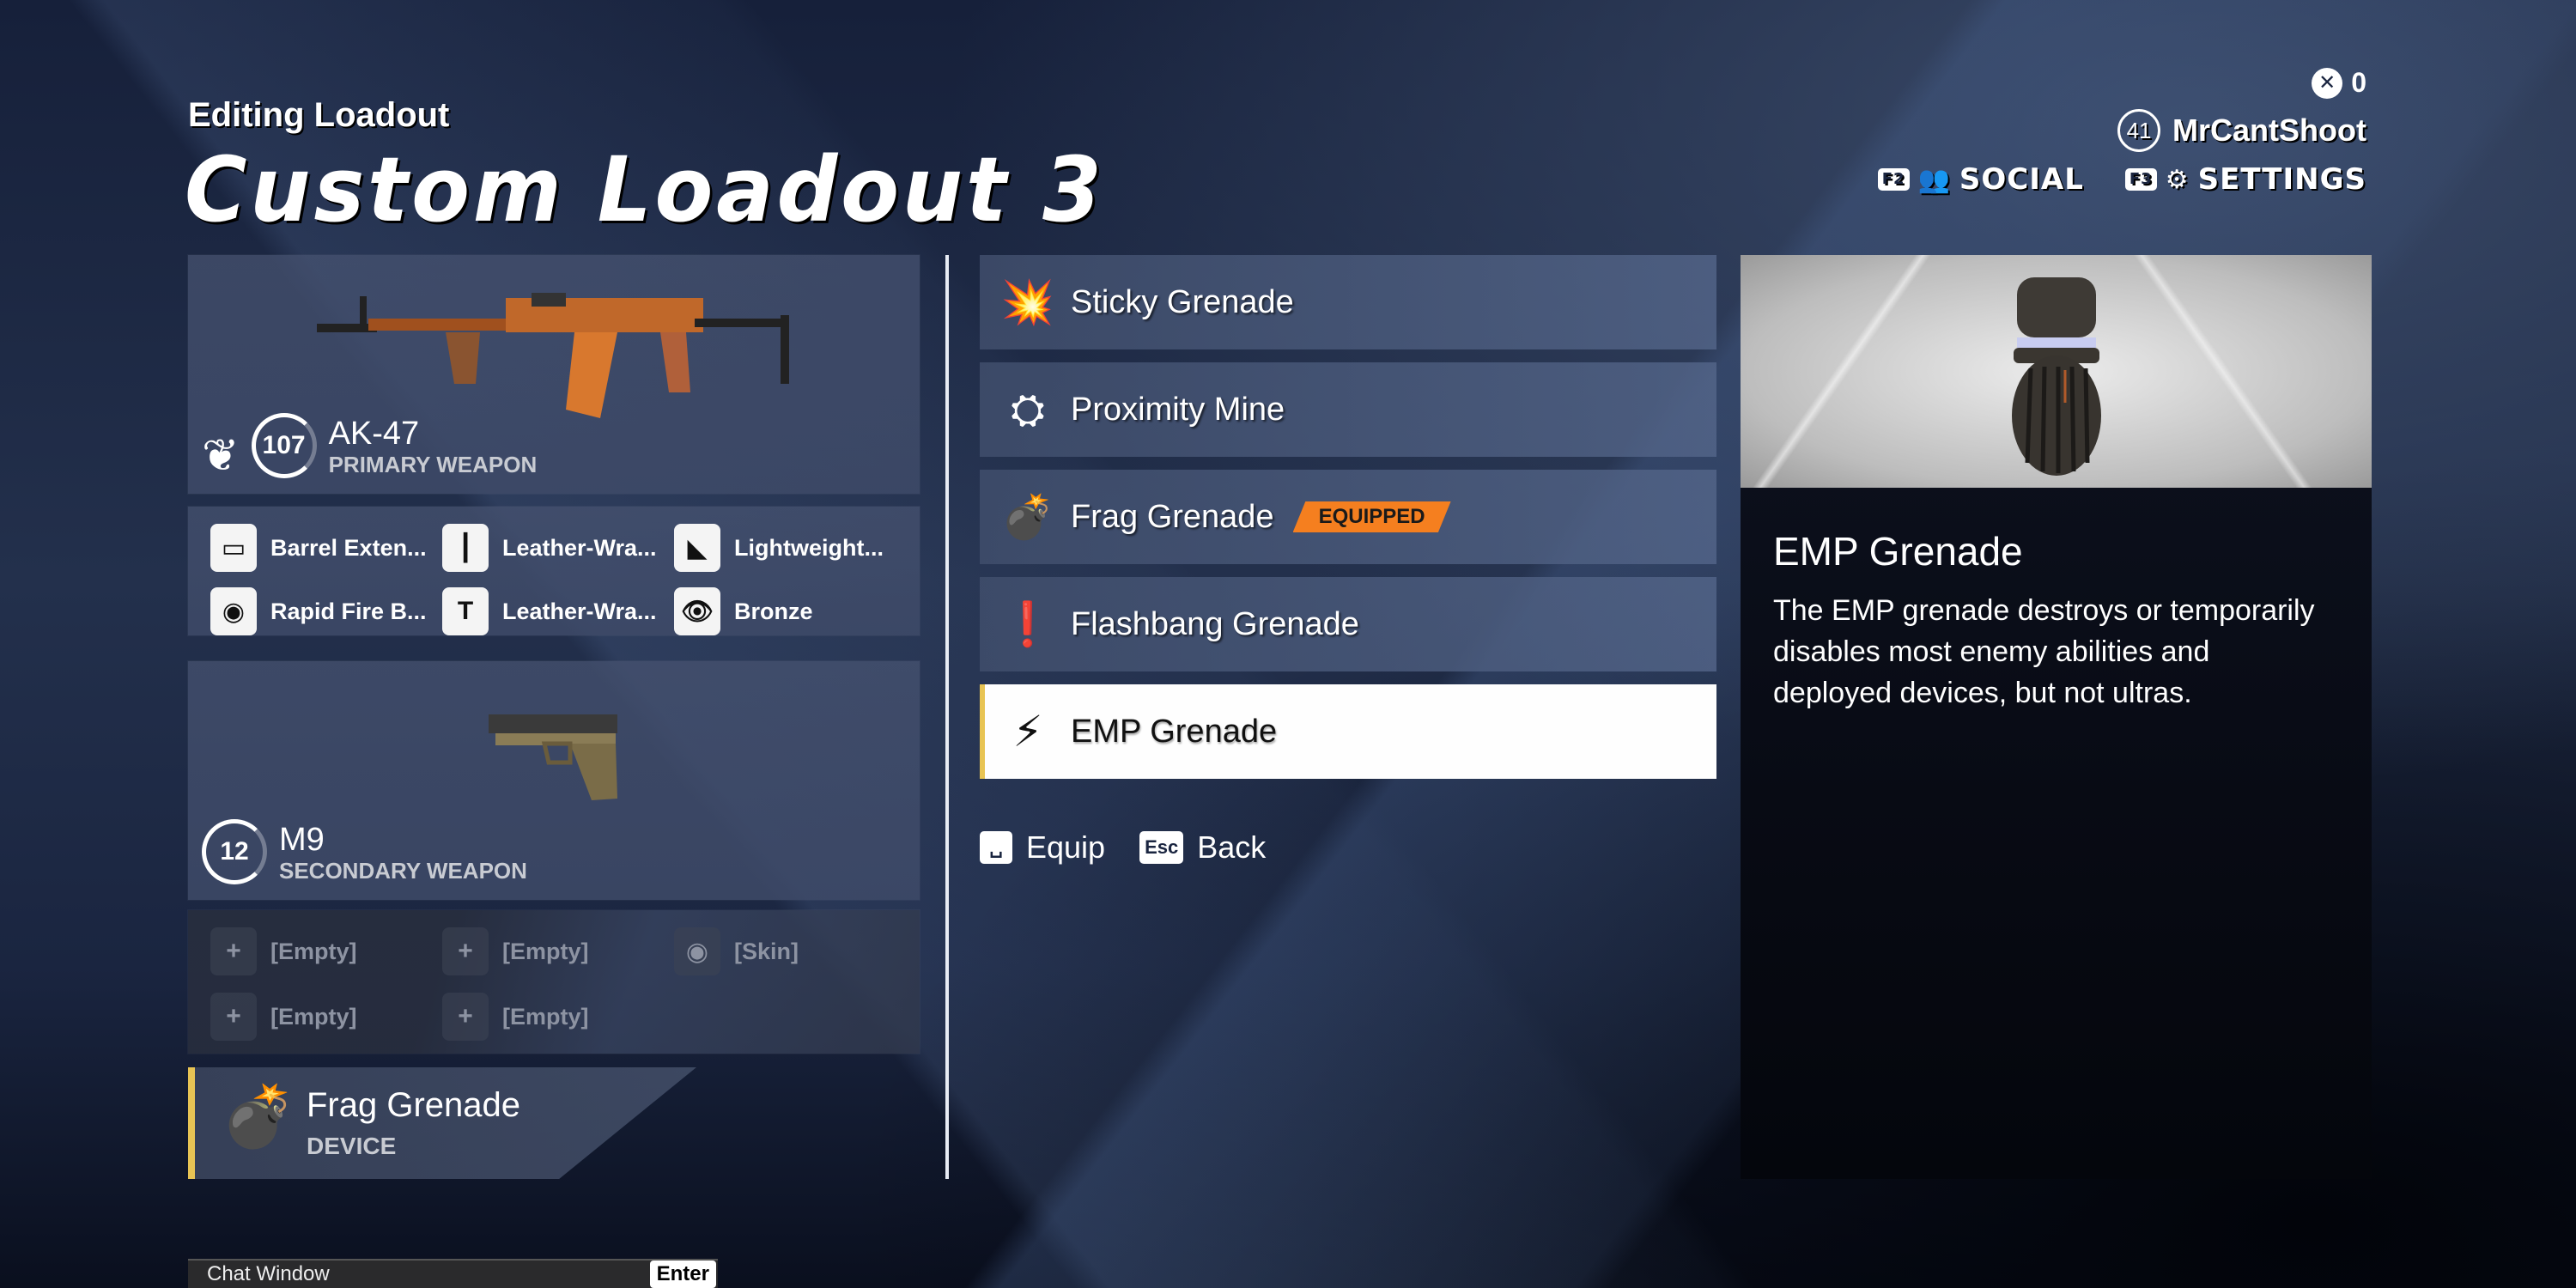 This screenshot has width=2576, height=1288. I want to click on x-coin-icon: ✕, so click(2327, 83).